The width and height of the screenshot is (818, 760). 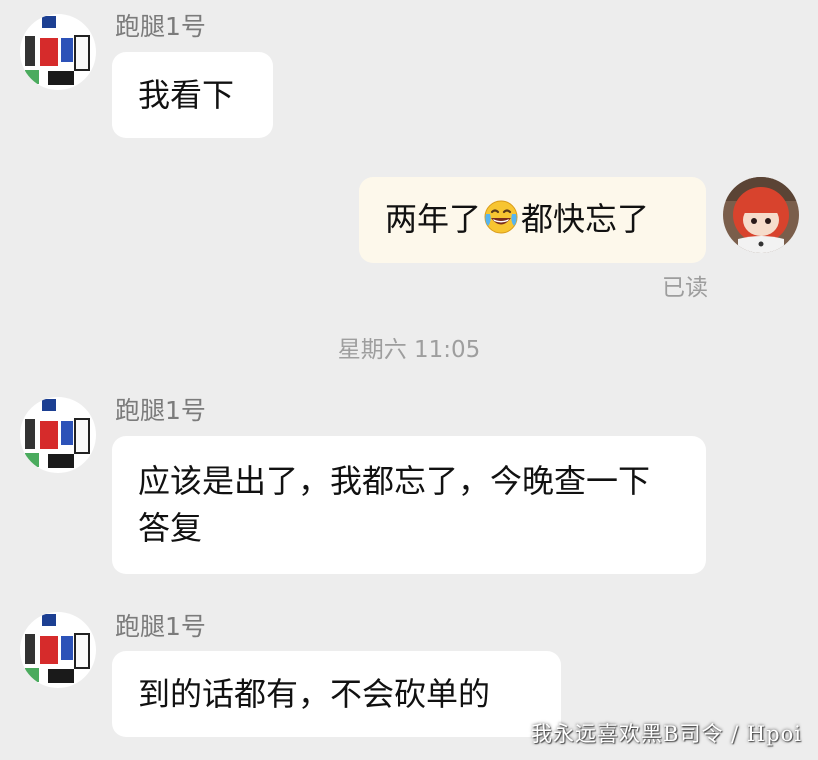 What do you see at coordinates (186, 95) in the screenshot?
I see `message-text: 我看下` at bounding box center [186, 95].